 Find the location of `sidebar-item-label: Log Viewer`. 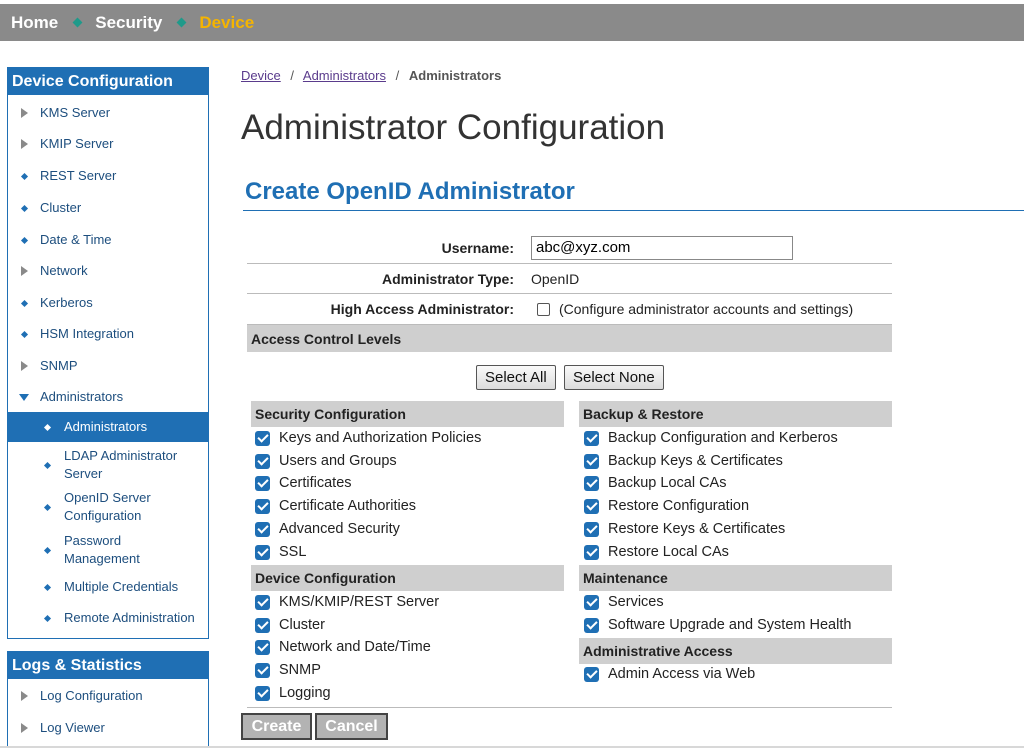

sidebar-item-label: Log Viewer is located at coordinates (72, 727).